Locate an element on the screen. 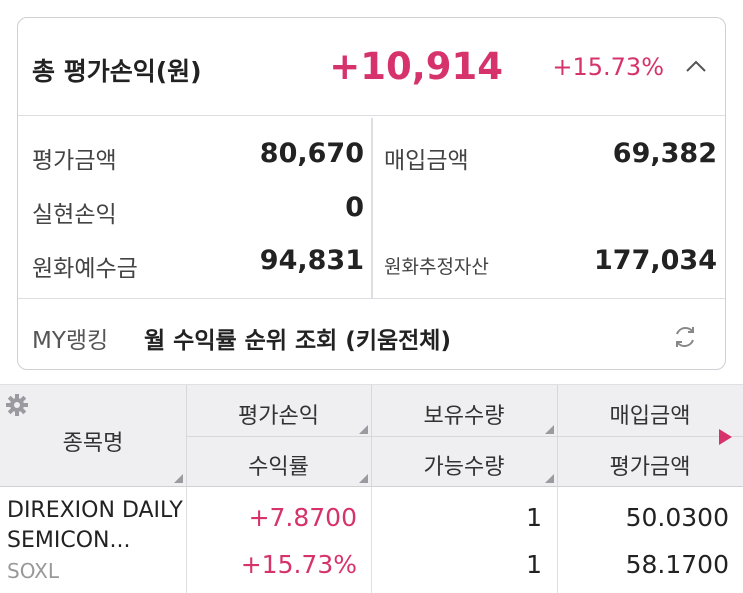 The image size is (743, 593). row-holding-qty: 1 is located at coordinates (534, 517).